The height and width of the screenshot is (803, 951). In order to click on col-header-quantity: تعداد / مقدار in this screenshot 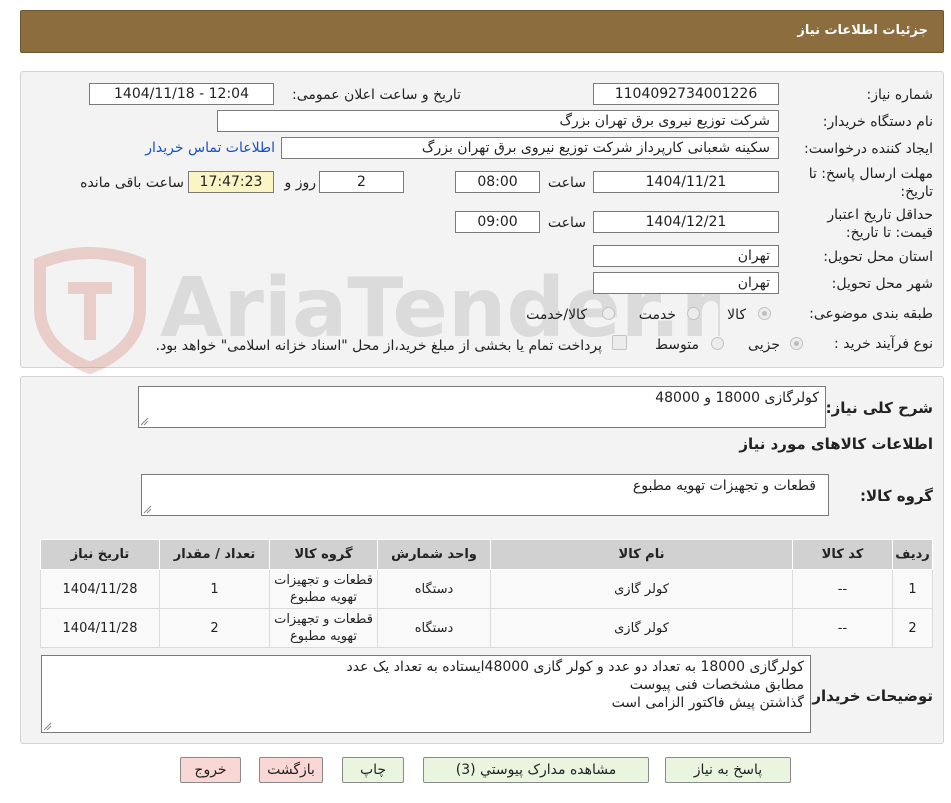, I will do `click(214, 554)`.